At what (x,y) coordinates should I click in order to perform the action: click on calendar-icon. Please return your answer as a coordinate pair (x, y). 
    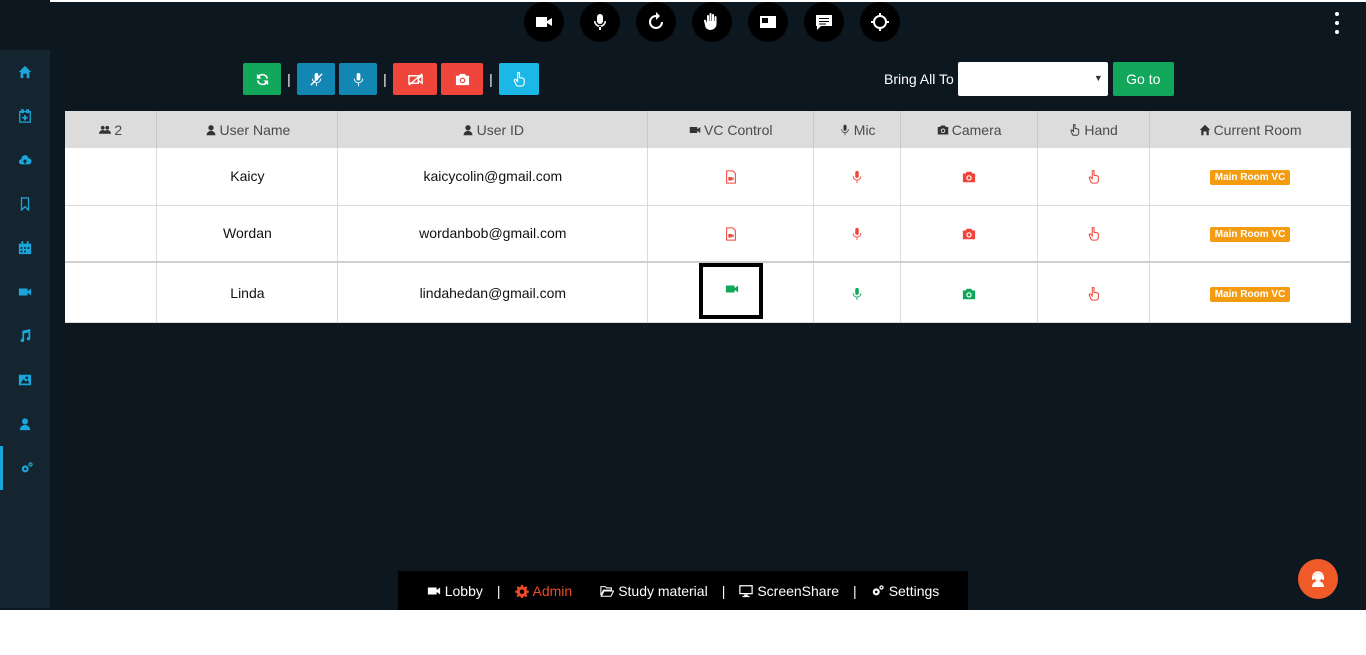
    Looking at the image, I should click on (25, 248).